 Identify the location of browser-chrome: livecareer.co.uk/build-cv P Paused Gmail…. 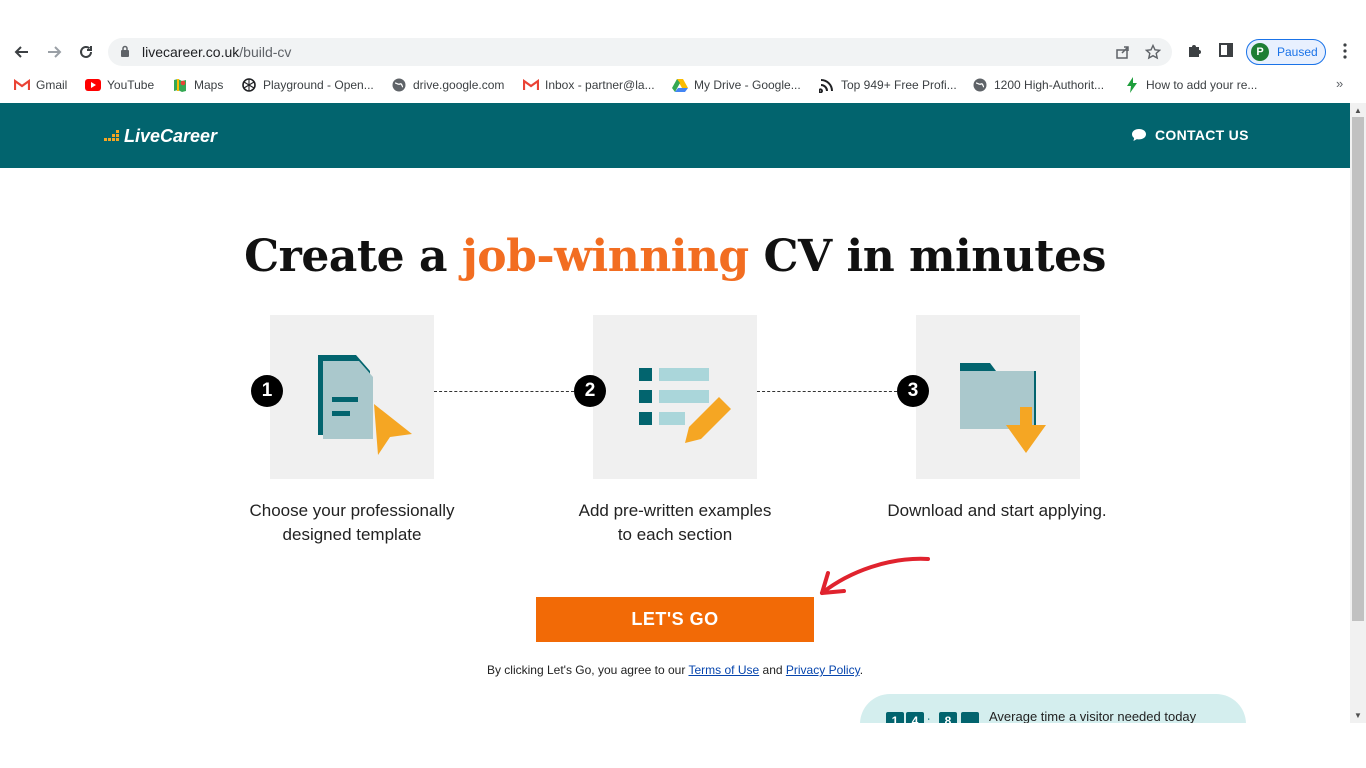
(683, 51).